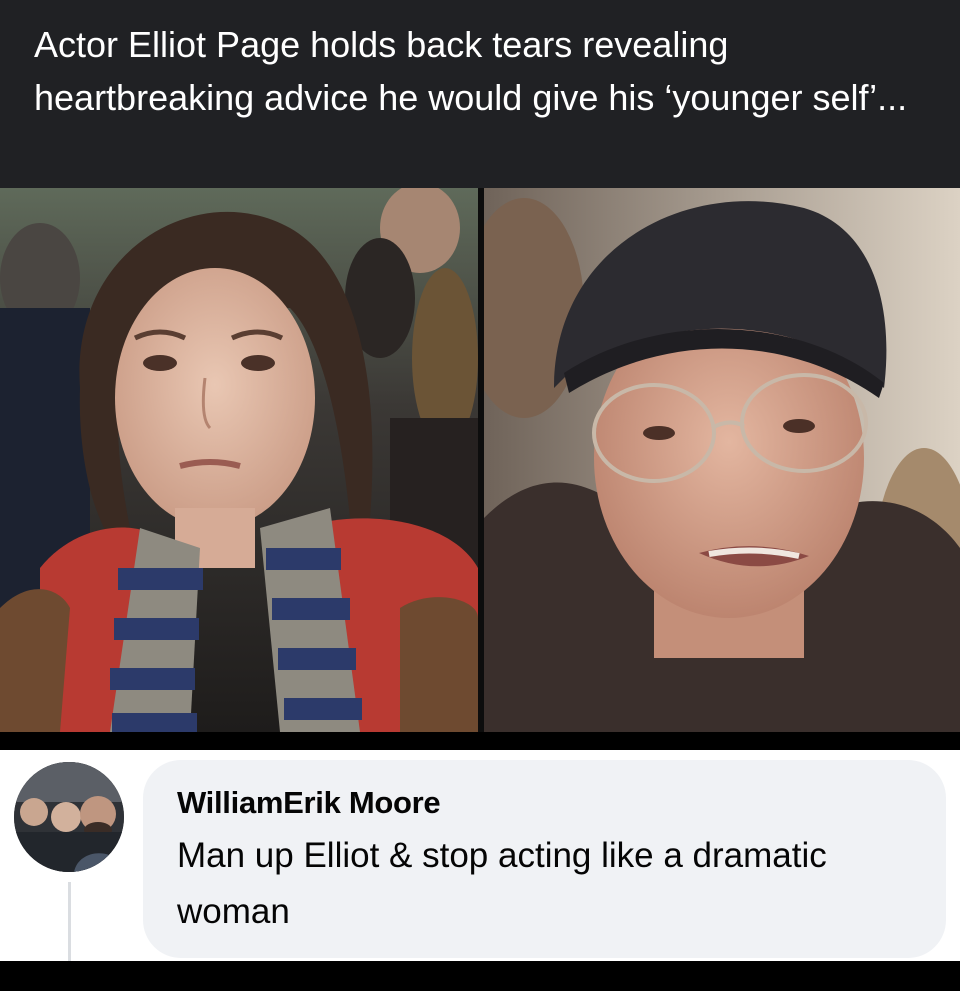 The image size is (960, 991). What do you see at coordinates (69, 817) in the screenshot?
I see `profile-photo-icon` at bounding box center [69, 817].